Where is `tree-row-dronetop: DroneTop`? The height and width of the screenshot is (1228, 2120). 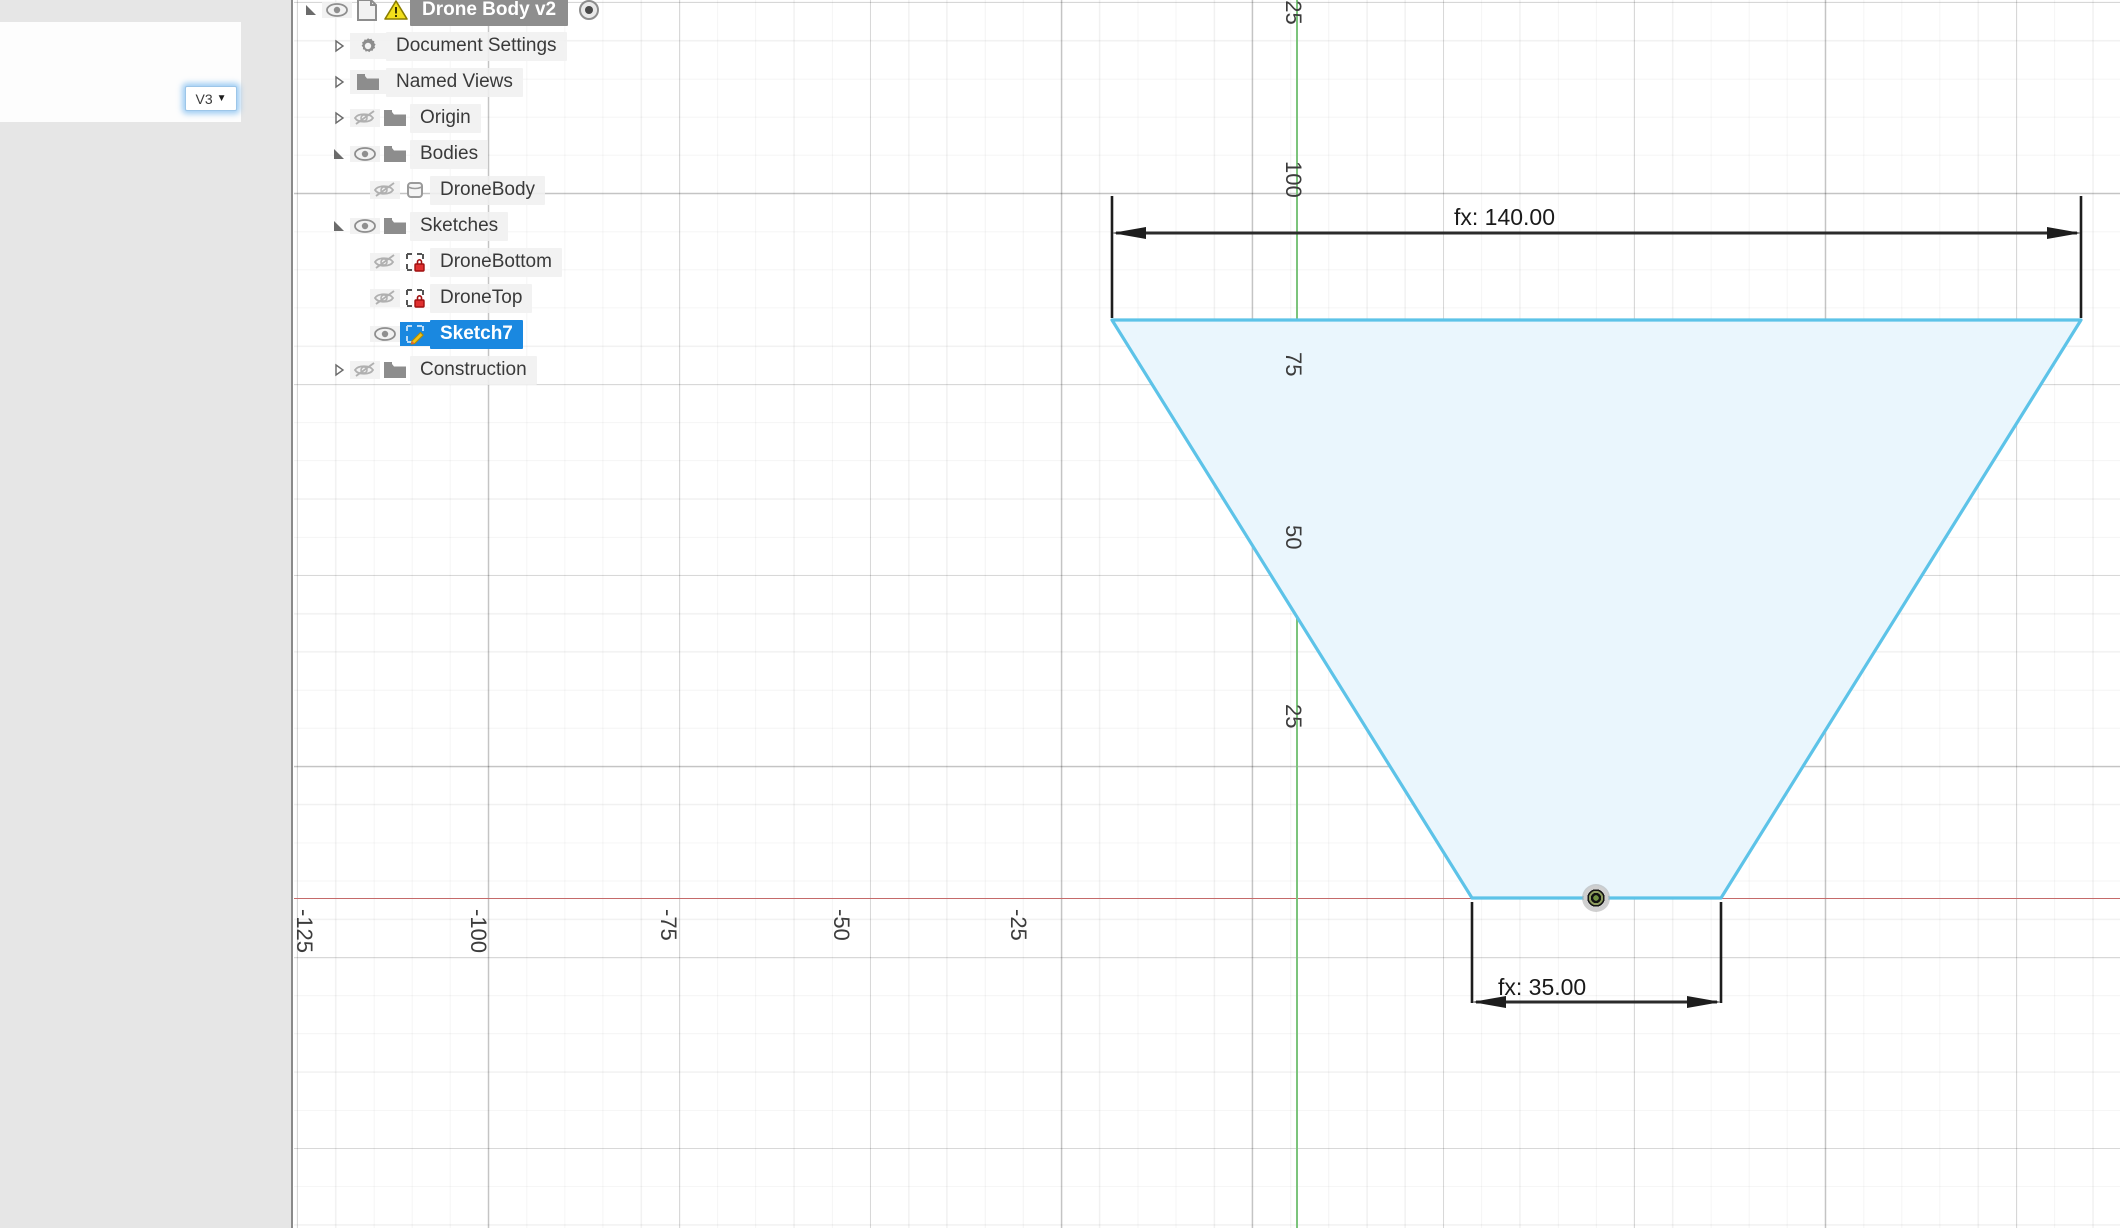
tree-row-dronetop: DroneTop is located at coordinates (510, 298).